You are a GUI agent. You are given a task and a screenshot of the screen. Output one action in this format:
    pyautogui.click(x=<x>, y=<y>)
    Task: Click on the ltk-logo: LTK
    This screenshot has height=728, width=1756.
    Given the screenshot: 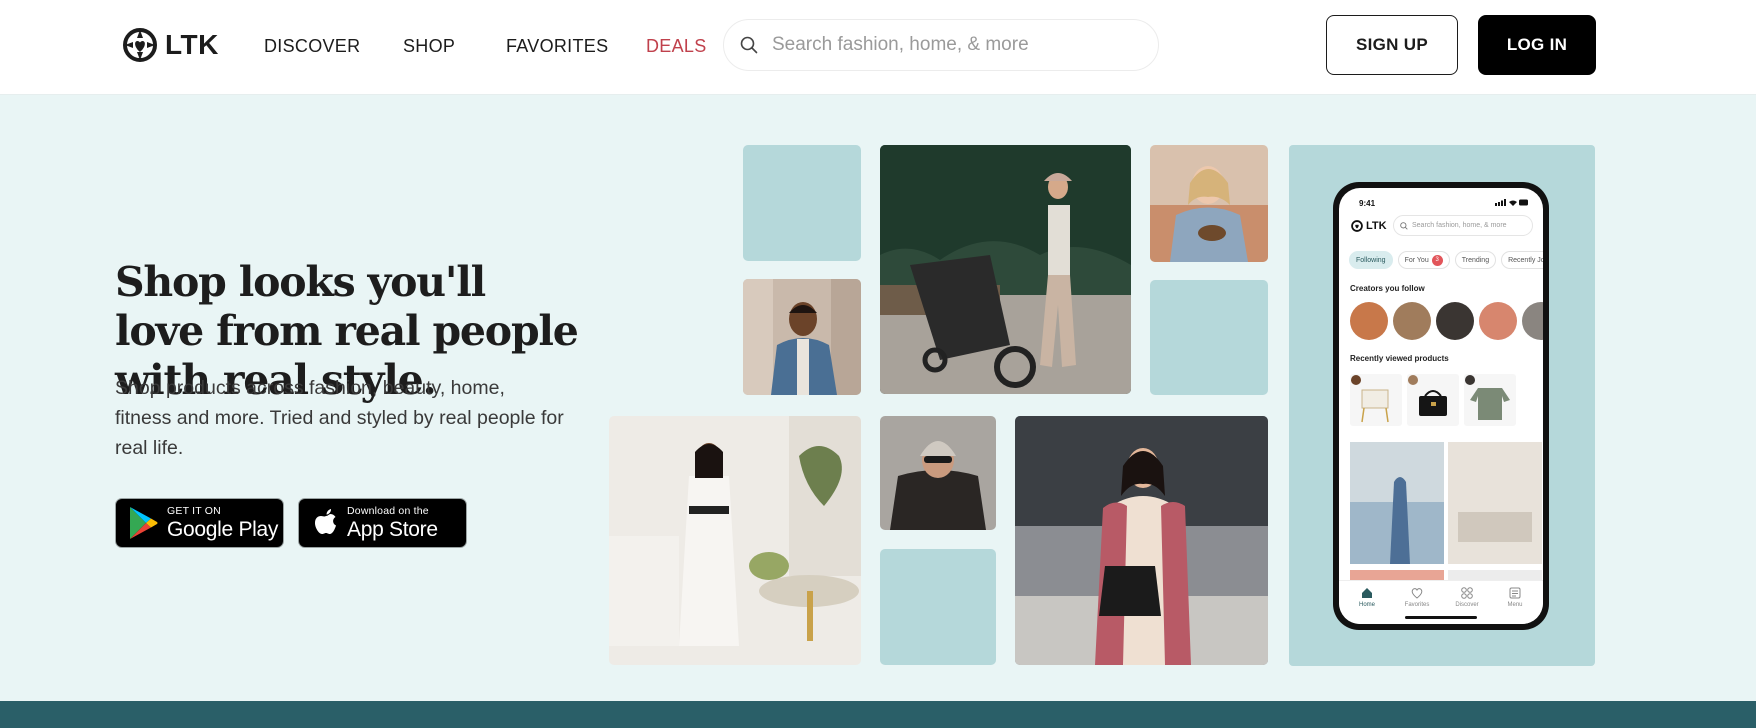 What is the action you would take?
    pyautogui.click(x=171, y=45)
    